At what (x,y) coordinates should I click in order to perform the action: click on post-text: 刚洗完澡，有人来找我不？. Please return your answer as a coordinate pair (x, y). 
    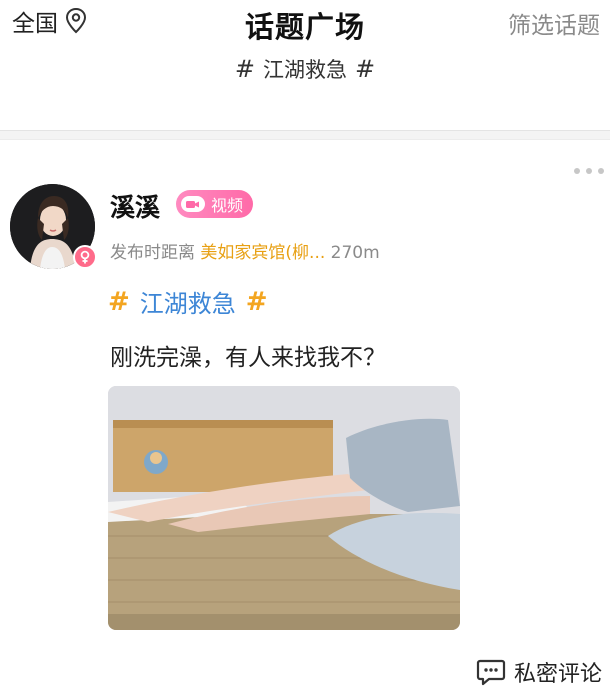
    Looking at the image, I should click on (248, 358).